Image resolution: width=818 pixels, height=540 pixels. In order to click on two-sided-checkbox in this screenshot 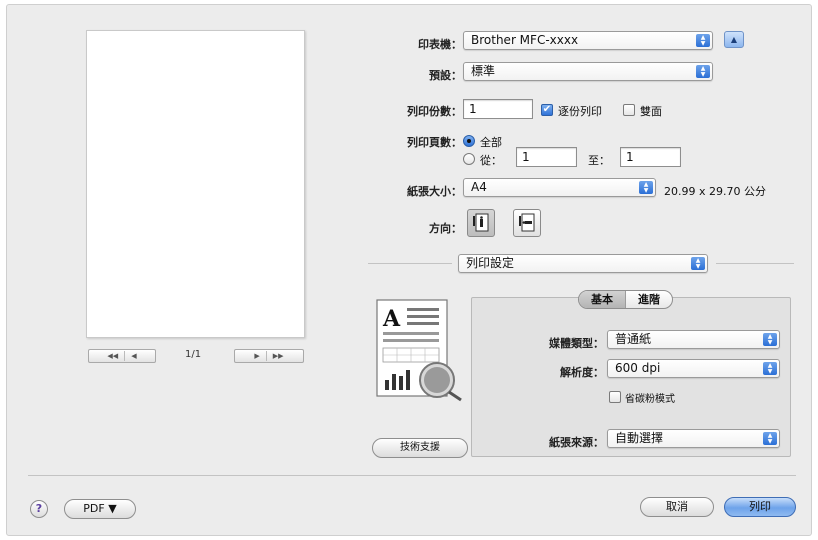, I will do `click(629, 110)`.